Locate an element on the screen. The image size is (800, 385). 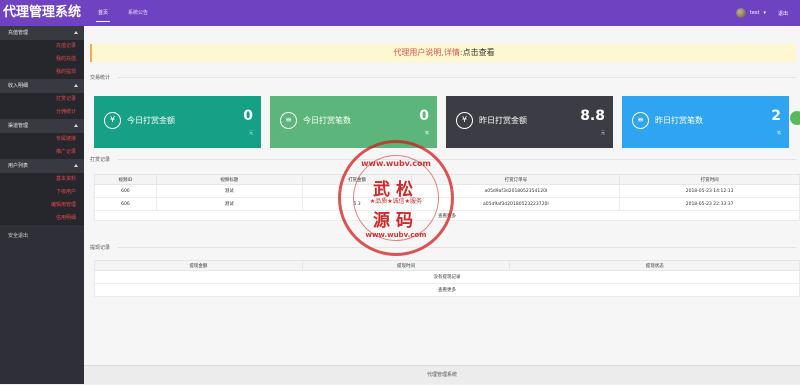
sidebar-item: 推广记录 is located at coordinates (42, 152).